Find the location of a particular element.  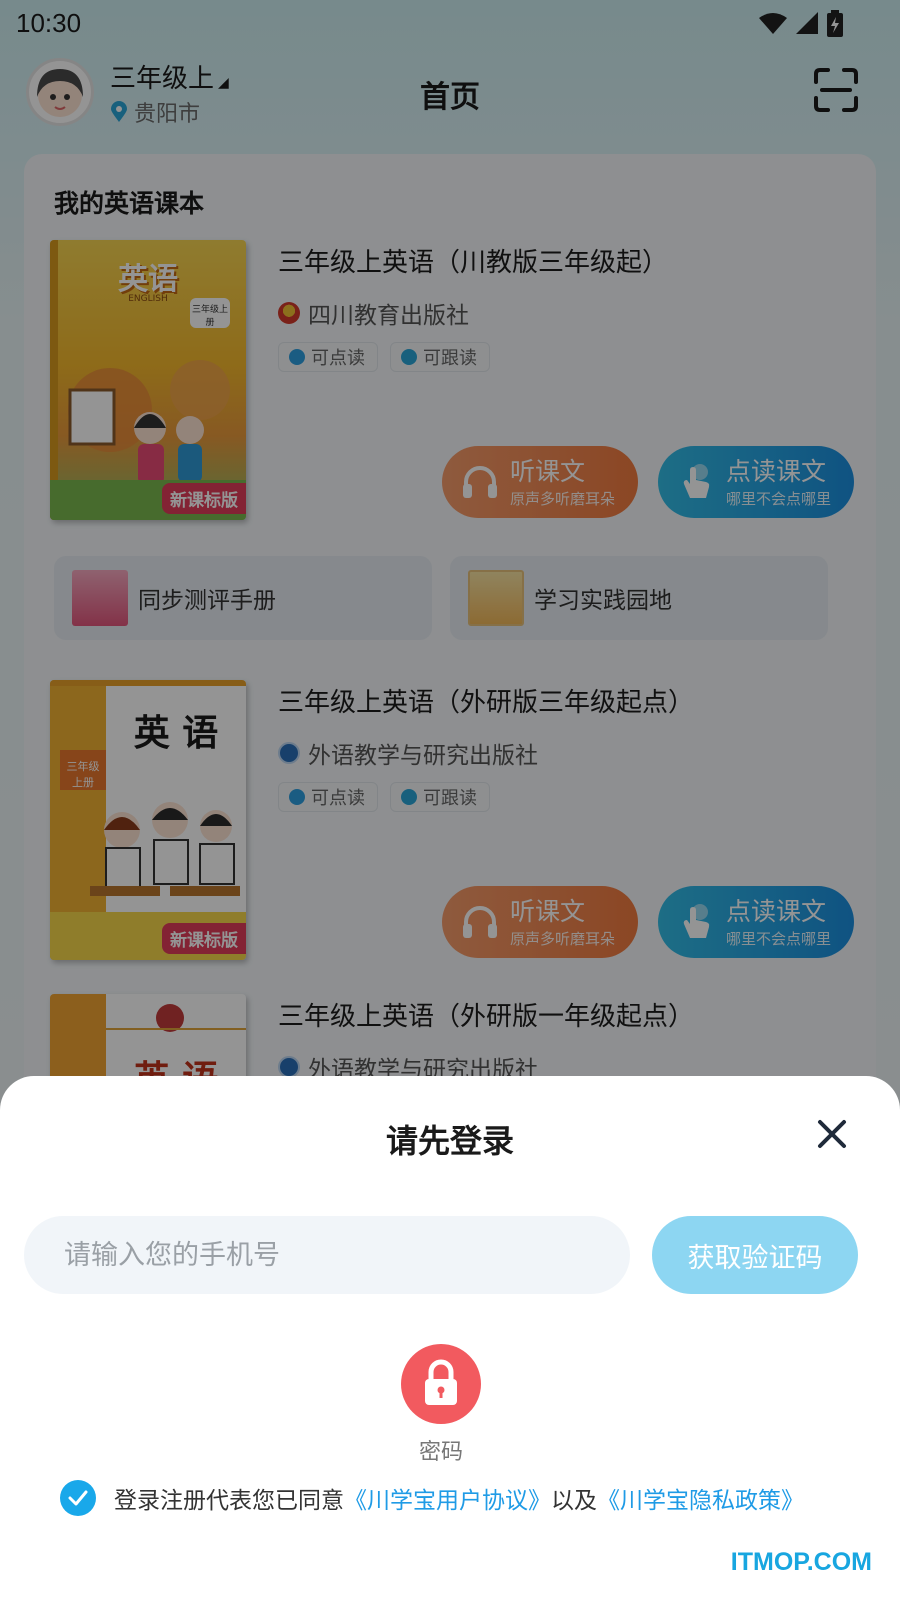

lock-icon is located at coordinates (441, 1382).